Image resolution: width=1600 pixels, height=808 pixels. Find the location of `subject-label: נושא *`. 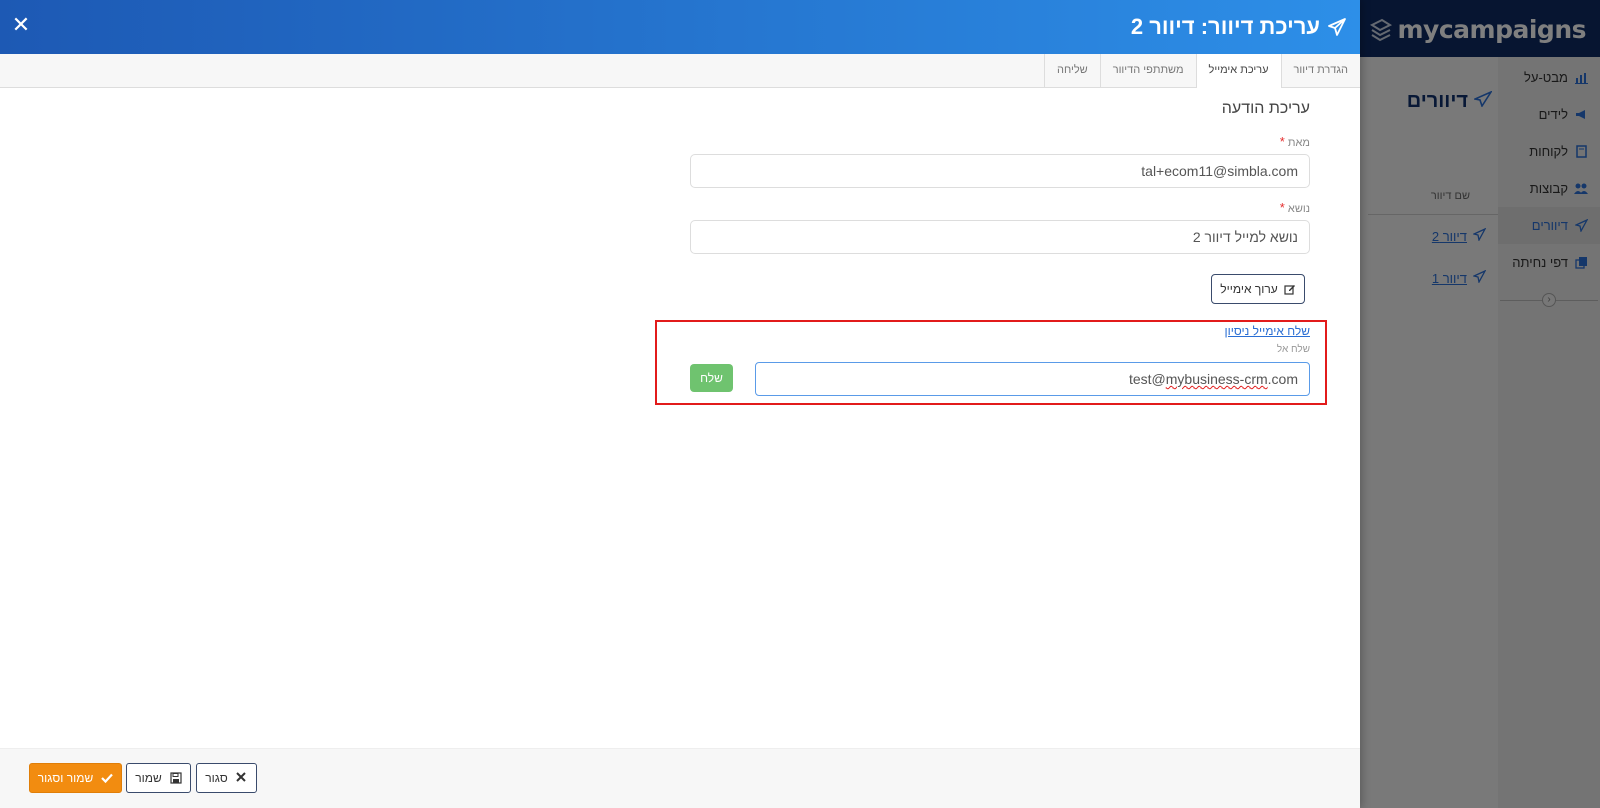

subject-label: נושא * is located at coordinates (1293, 207).